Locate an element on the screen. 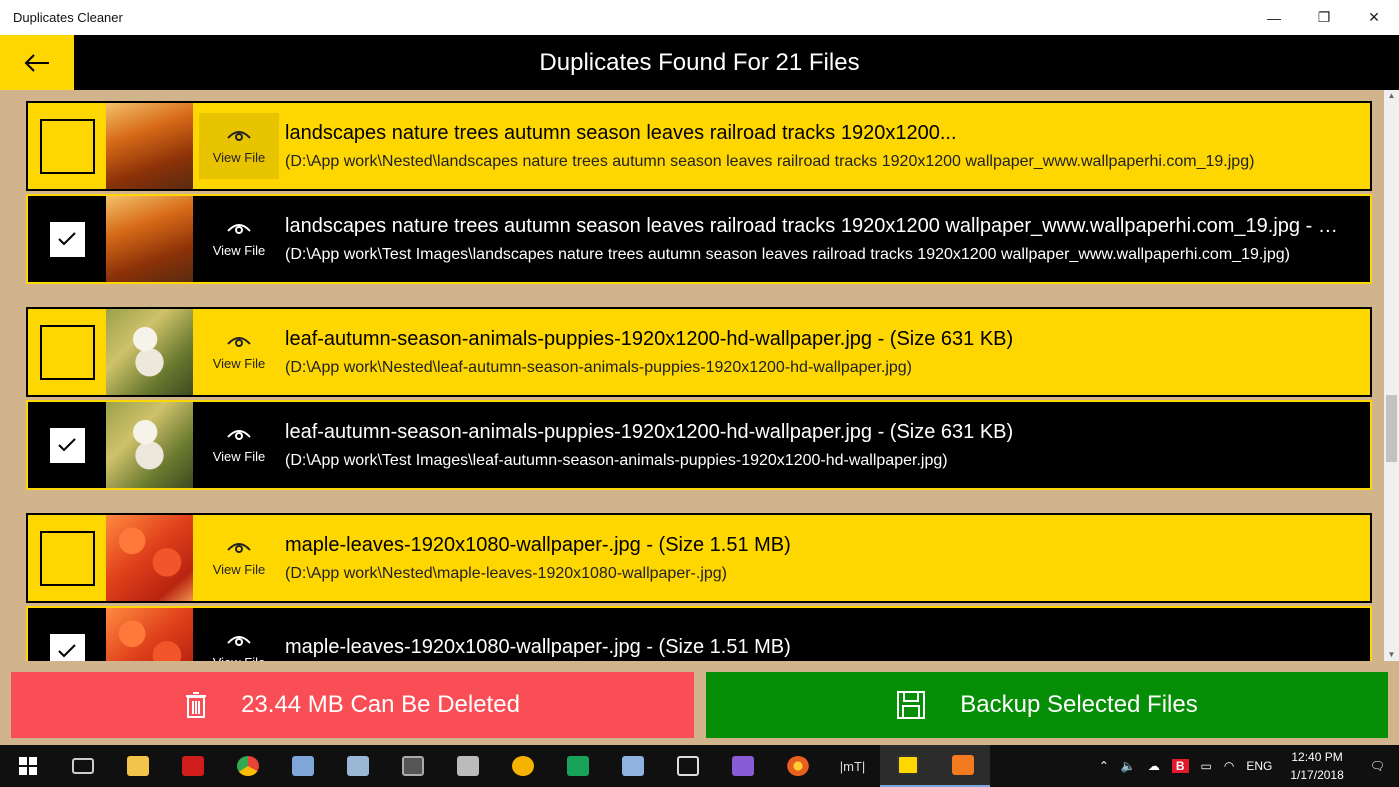 The height and width of the screenshot is (787, 1399). vertical-scrollbar: ▲ ▼ is located at coordinates (1391, 375).